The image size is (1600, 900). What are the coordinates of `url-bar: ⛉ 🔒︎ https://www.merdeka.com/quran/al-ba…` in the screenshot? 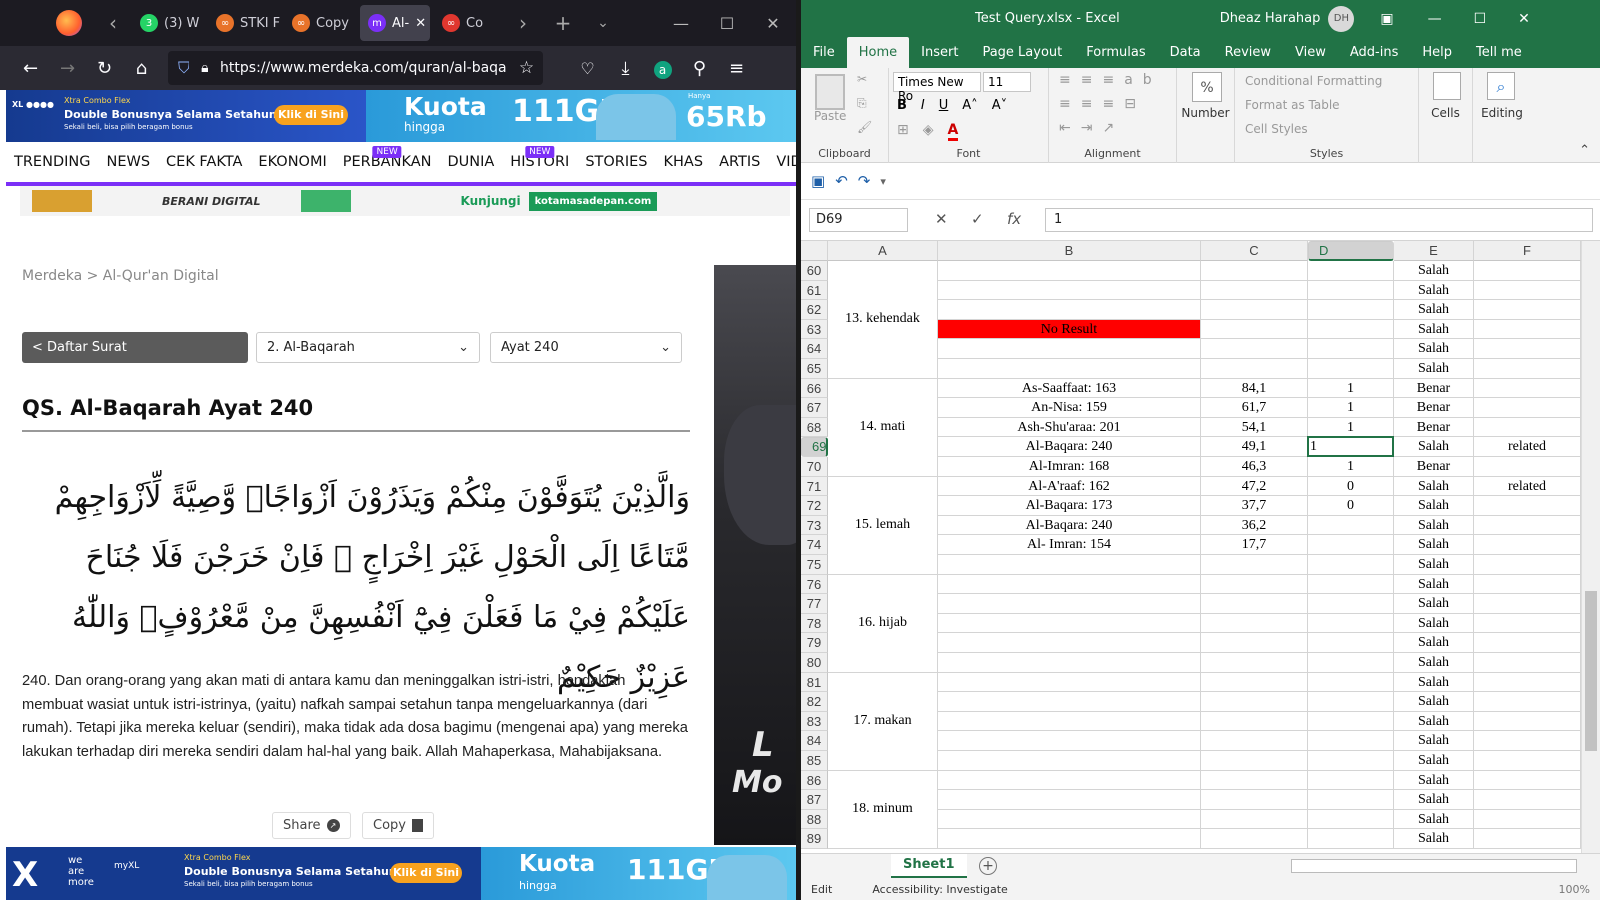 It's located at (355, 68).